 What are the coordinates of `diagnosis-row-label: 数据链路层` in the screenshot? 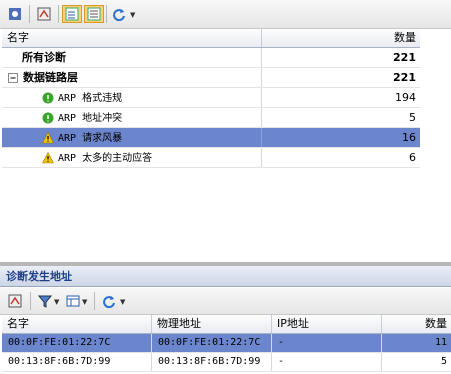 It's located at (50, 77).